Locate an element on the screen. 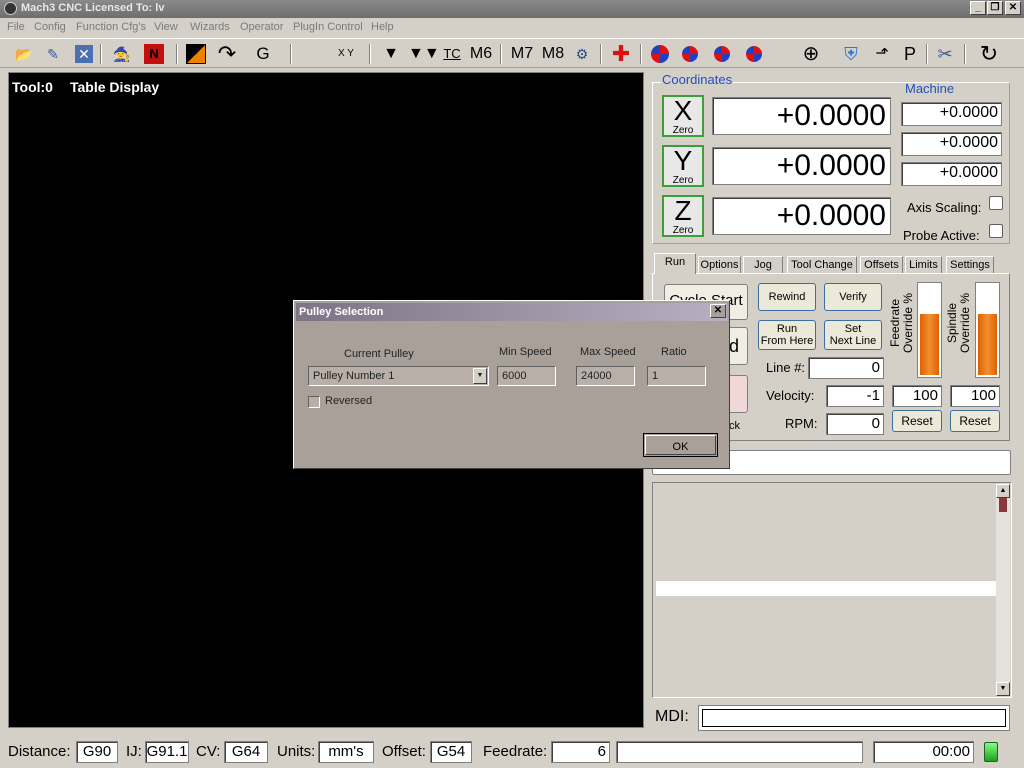  gcode-scrollbar: ▲ ▼ is located at coordinates (1003, 590).